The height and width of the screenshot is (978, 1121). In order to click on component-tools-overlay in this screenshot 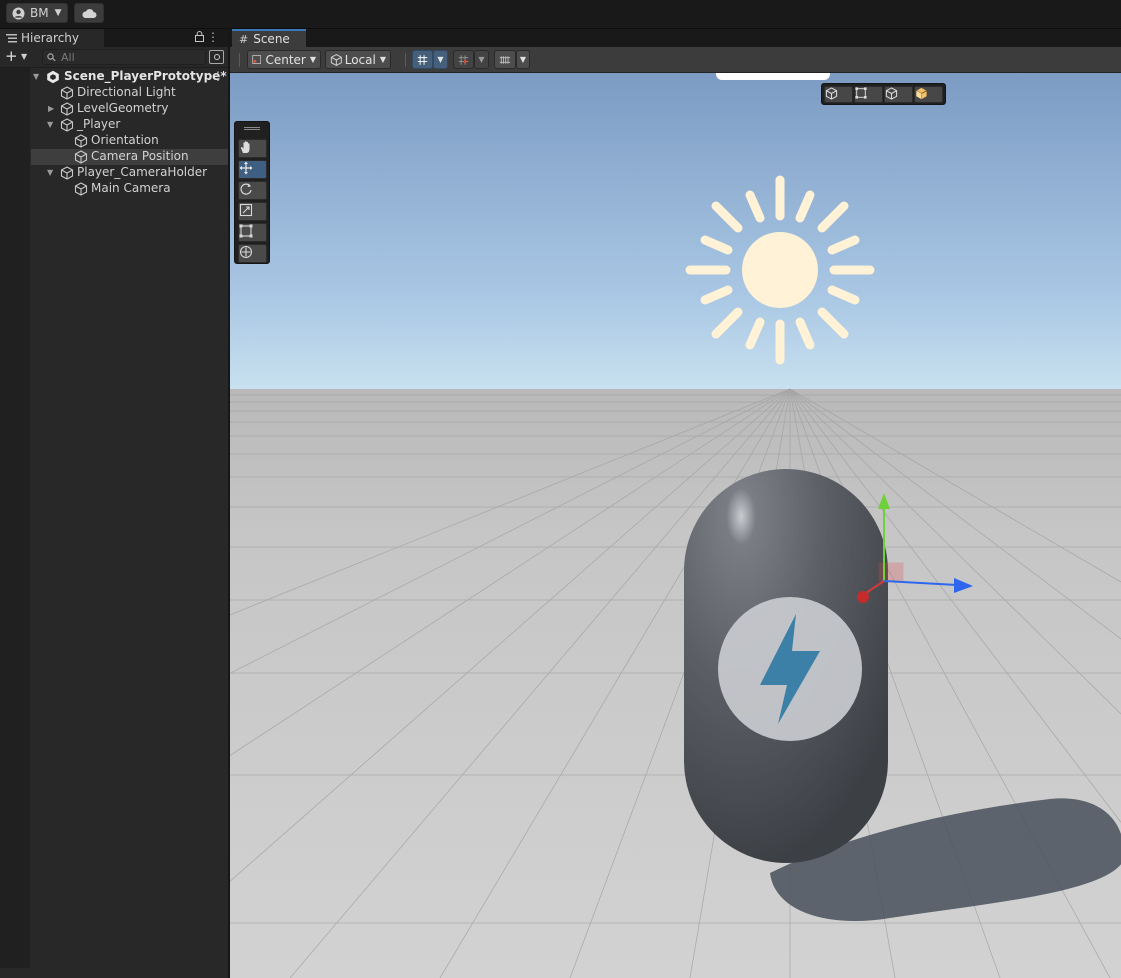, I will do `click(883, 94)`.